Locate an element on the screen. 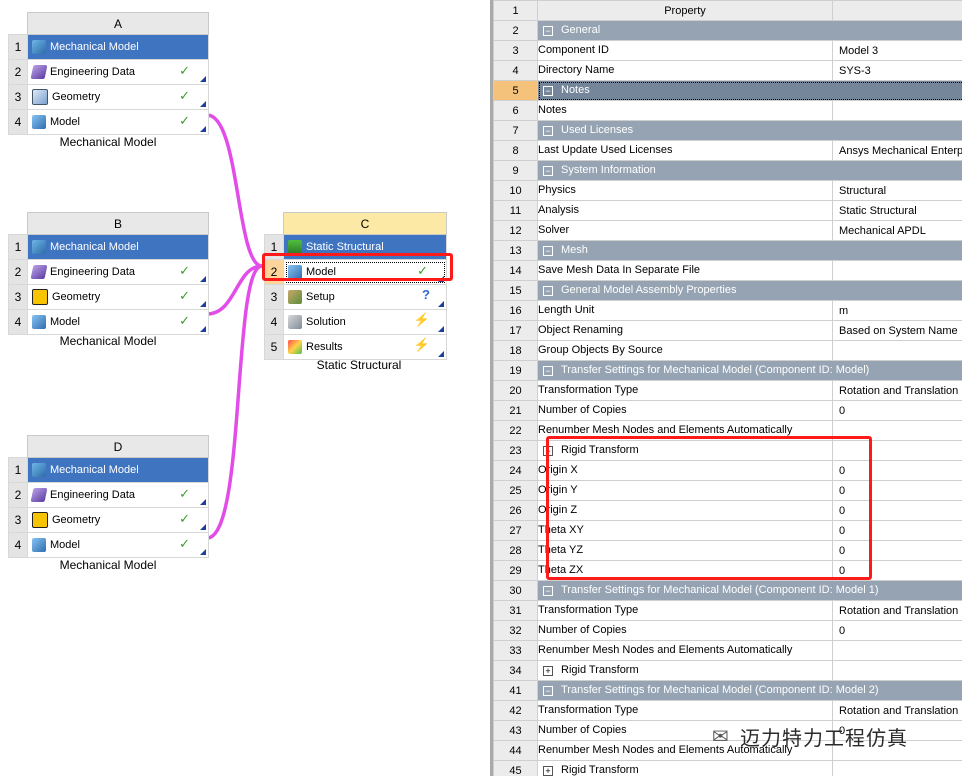  block-header: B is located at coordinates (118, 223).